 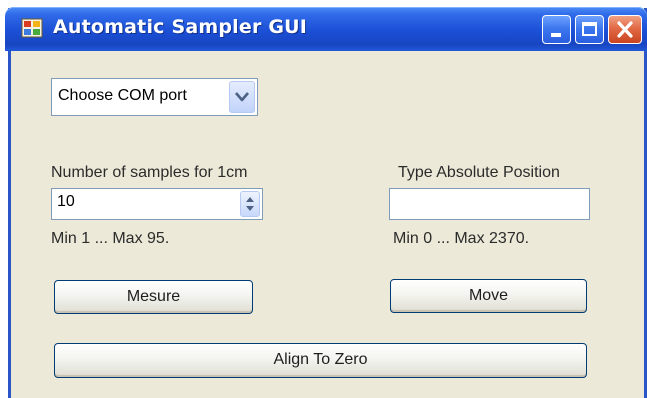 I want to click on chevron-down-icon, so click(x=242, y=97).